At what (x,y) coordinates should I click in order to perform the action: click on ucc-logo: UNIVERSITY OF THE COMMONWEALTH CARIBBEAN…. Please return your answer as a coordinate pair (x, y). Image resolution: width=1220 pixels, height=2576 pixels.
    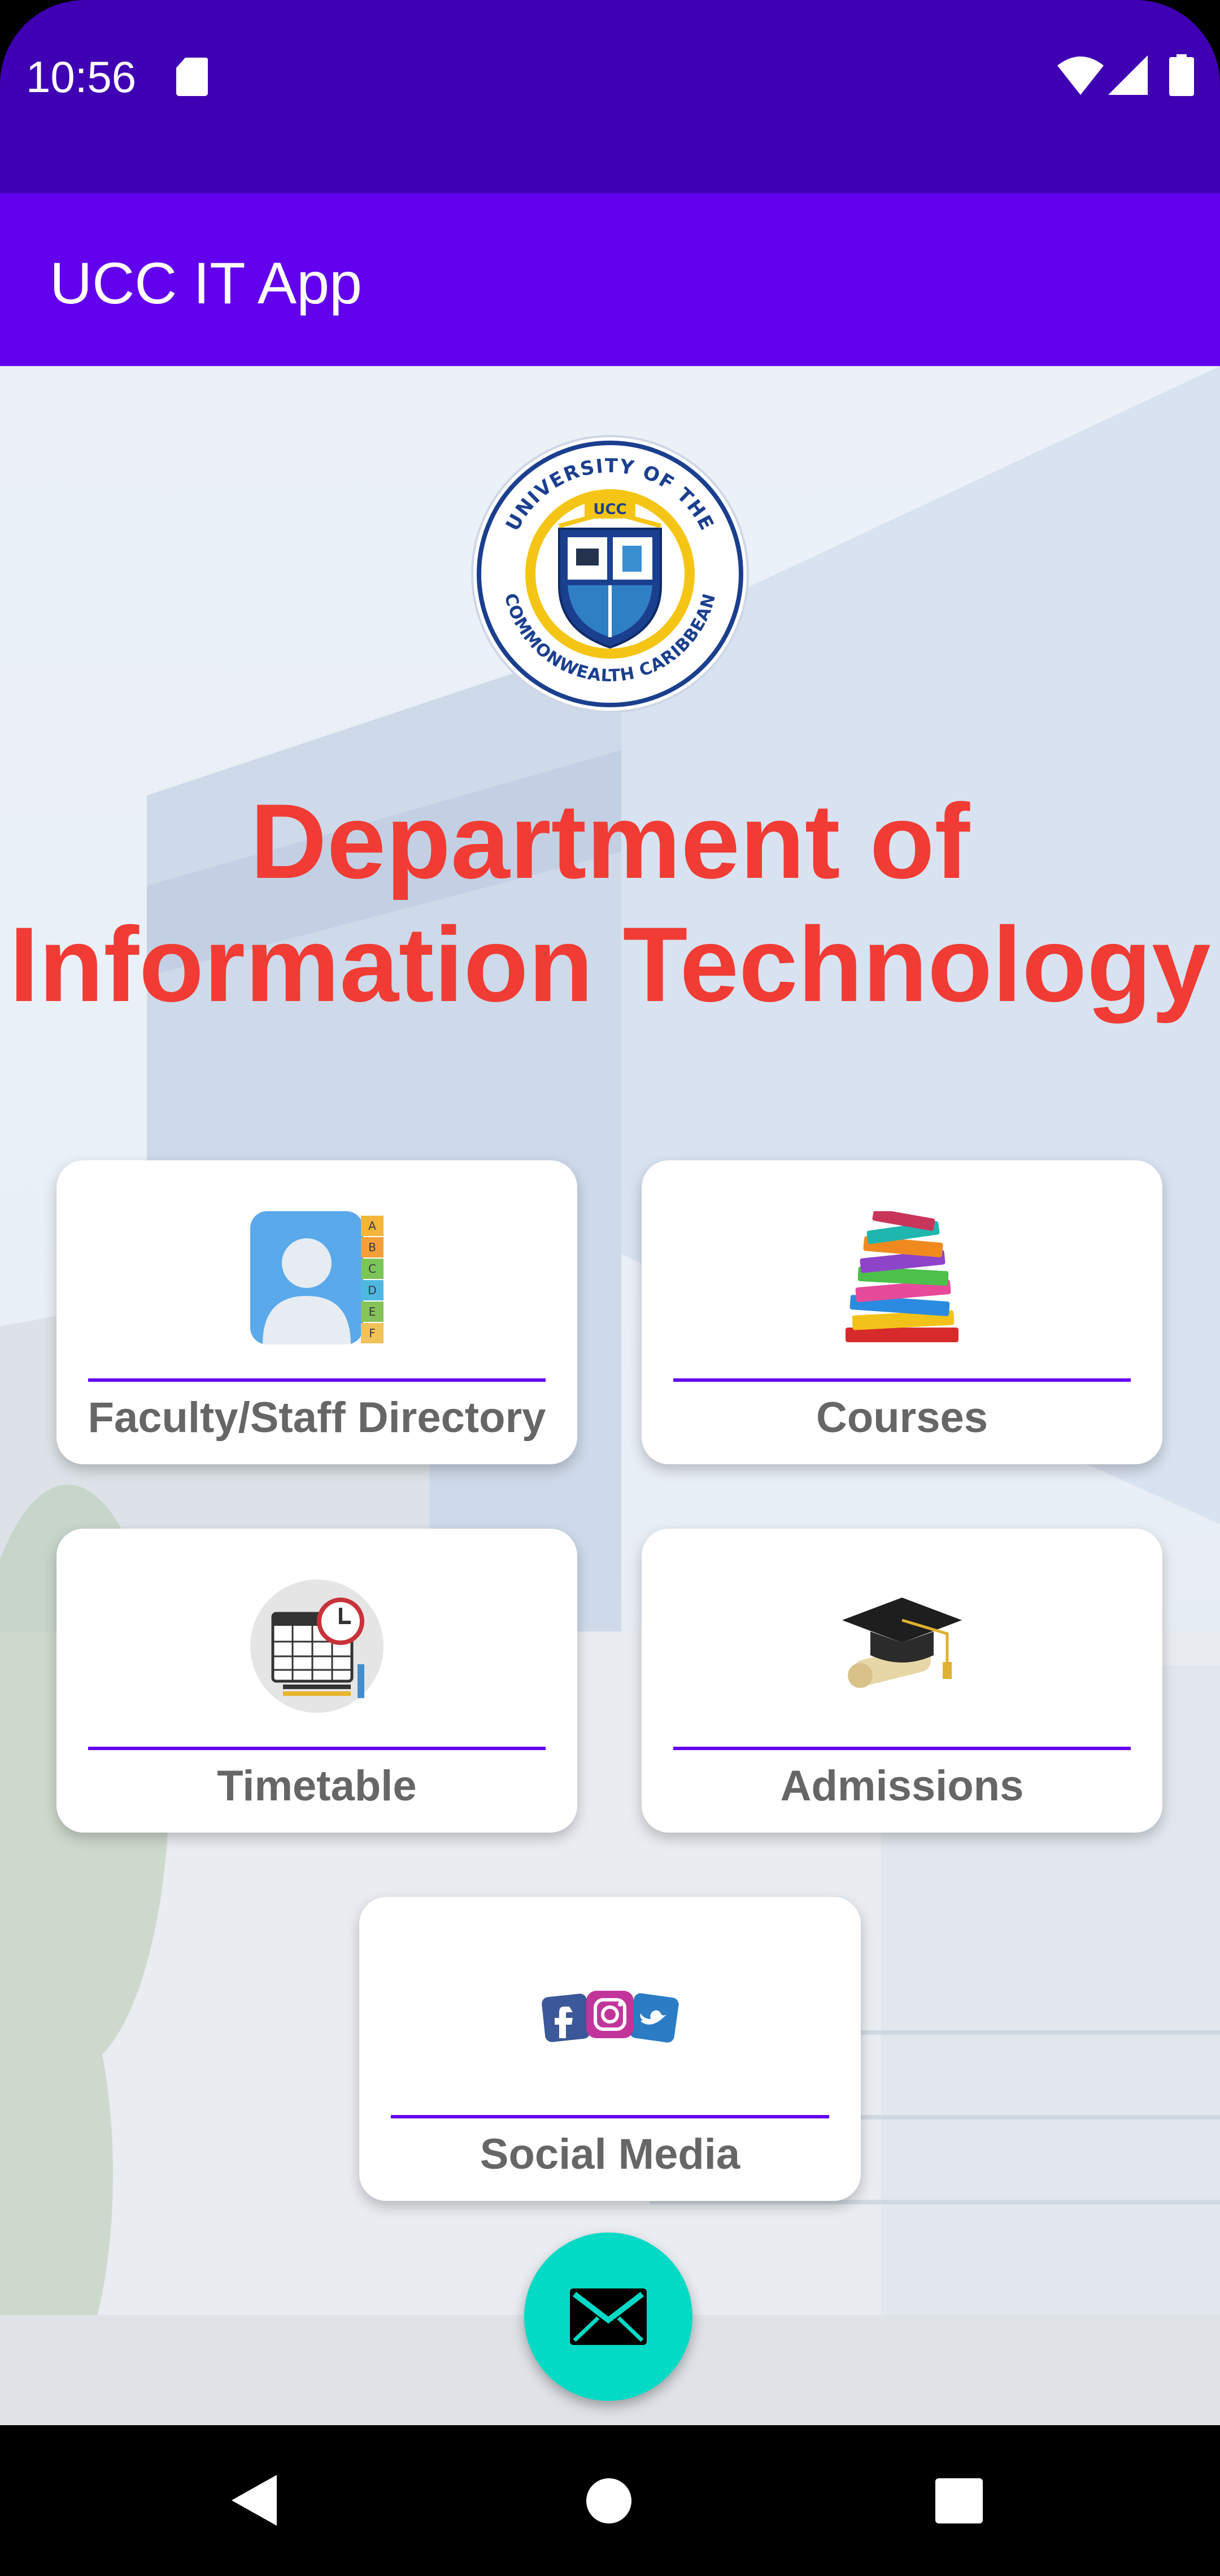
    Looking at the image, I should click on (610, 574).